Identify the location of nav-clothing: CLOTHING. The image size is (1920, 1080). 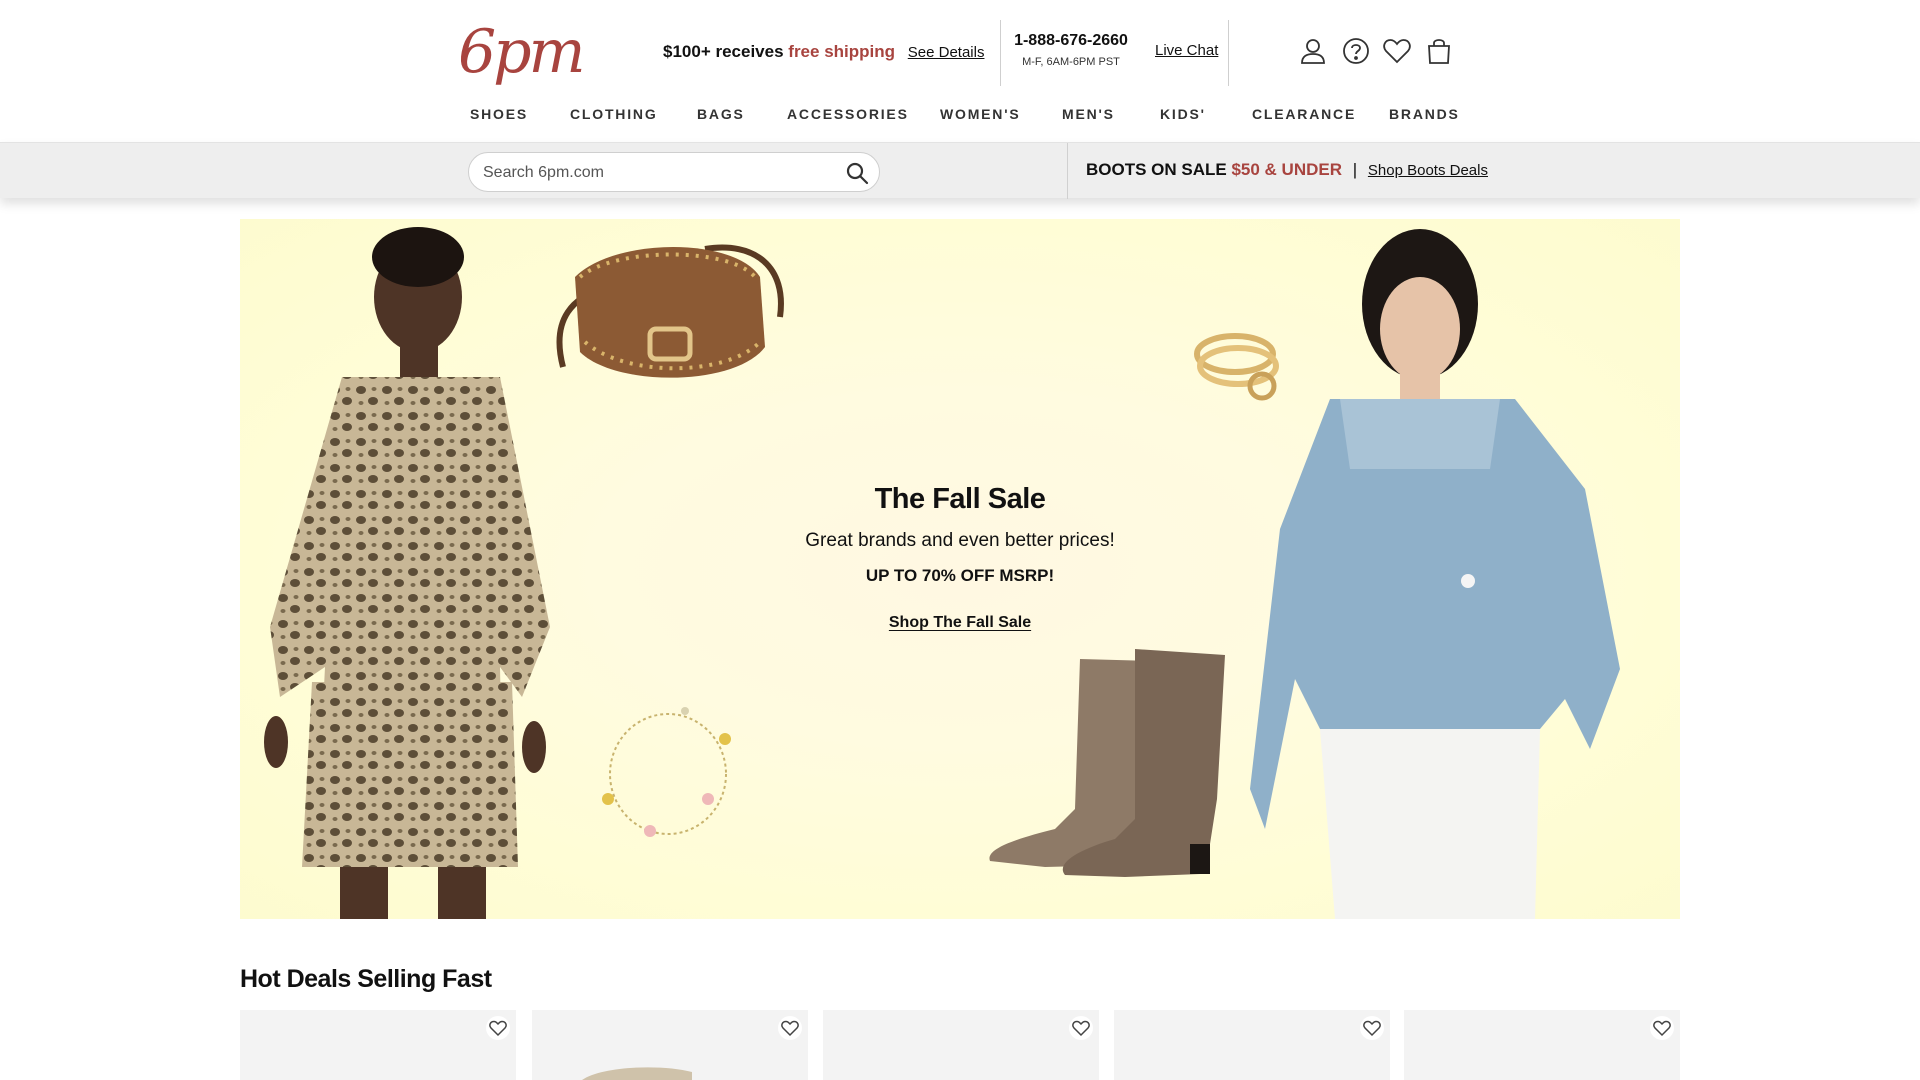
(614, 114).